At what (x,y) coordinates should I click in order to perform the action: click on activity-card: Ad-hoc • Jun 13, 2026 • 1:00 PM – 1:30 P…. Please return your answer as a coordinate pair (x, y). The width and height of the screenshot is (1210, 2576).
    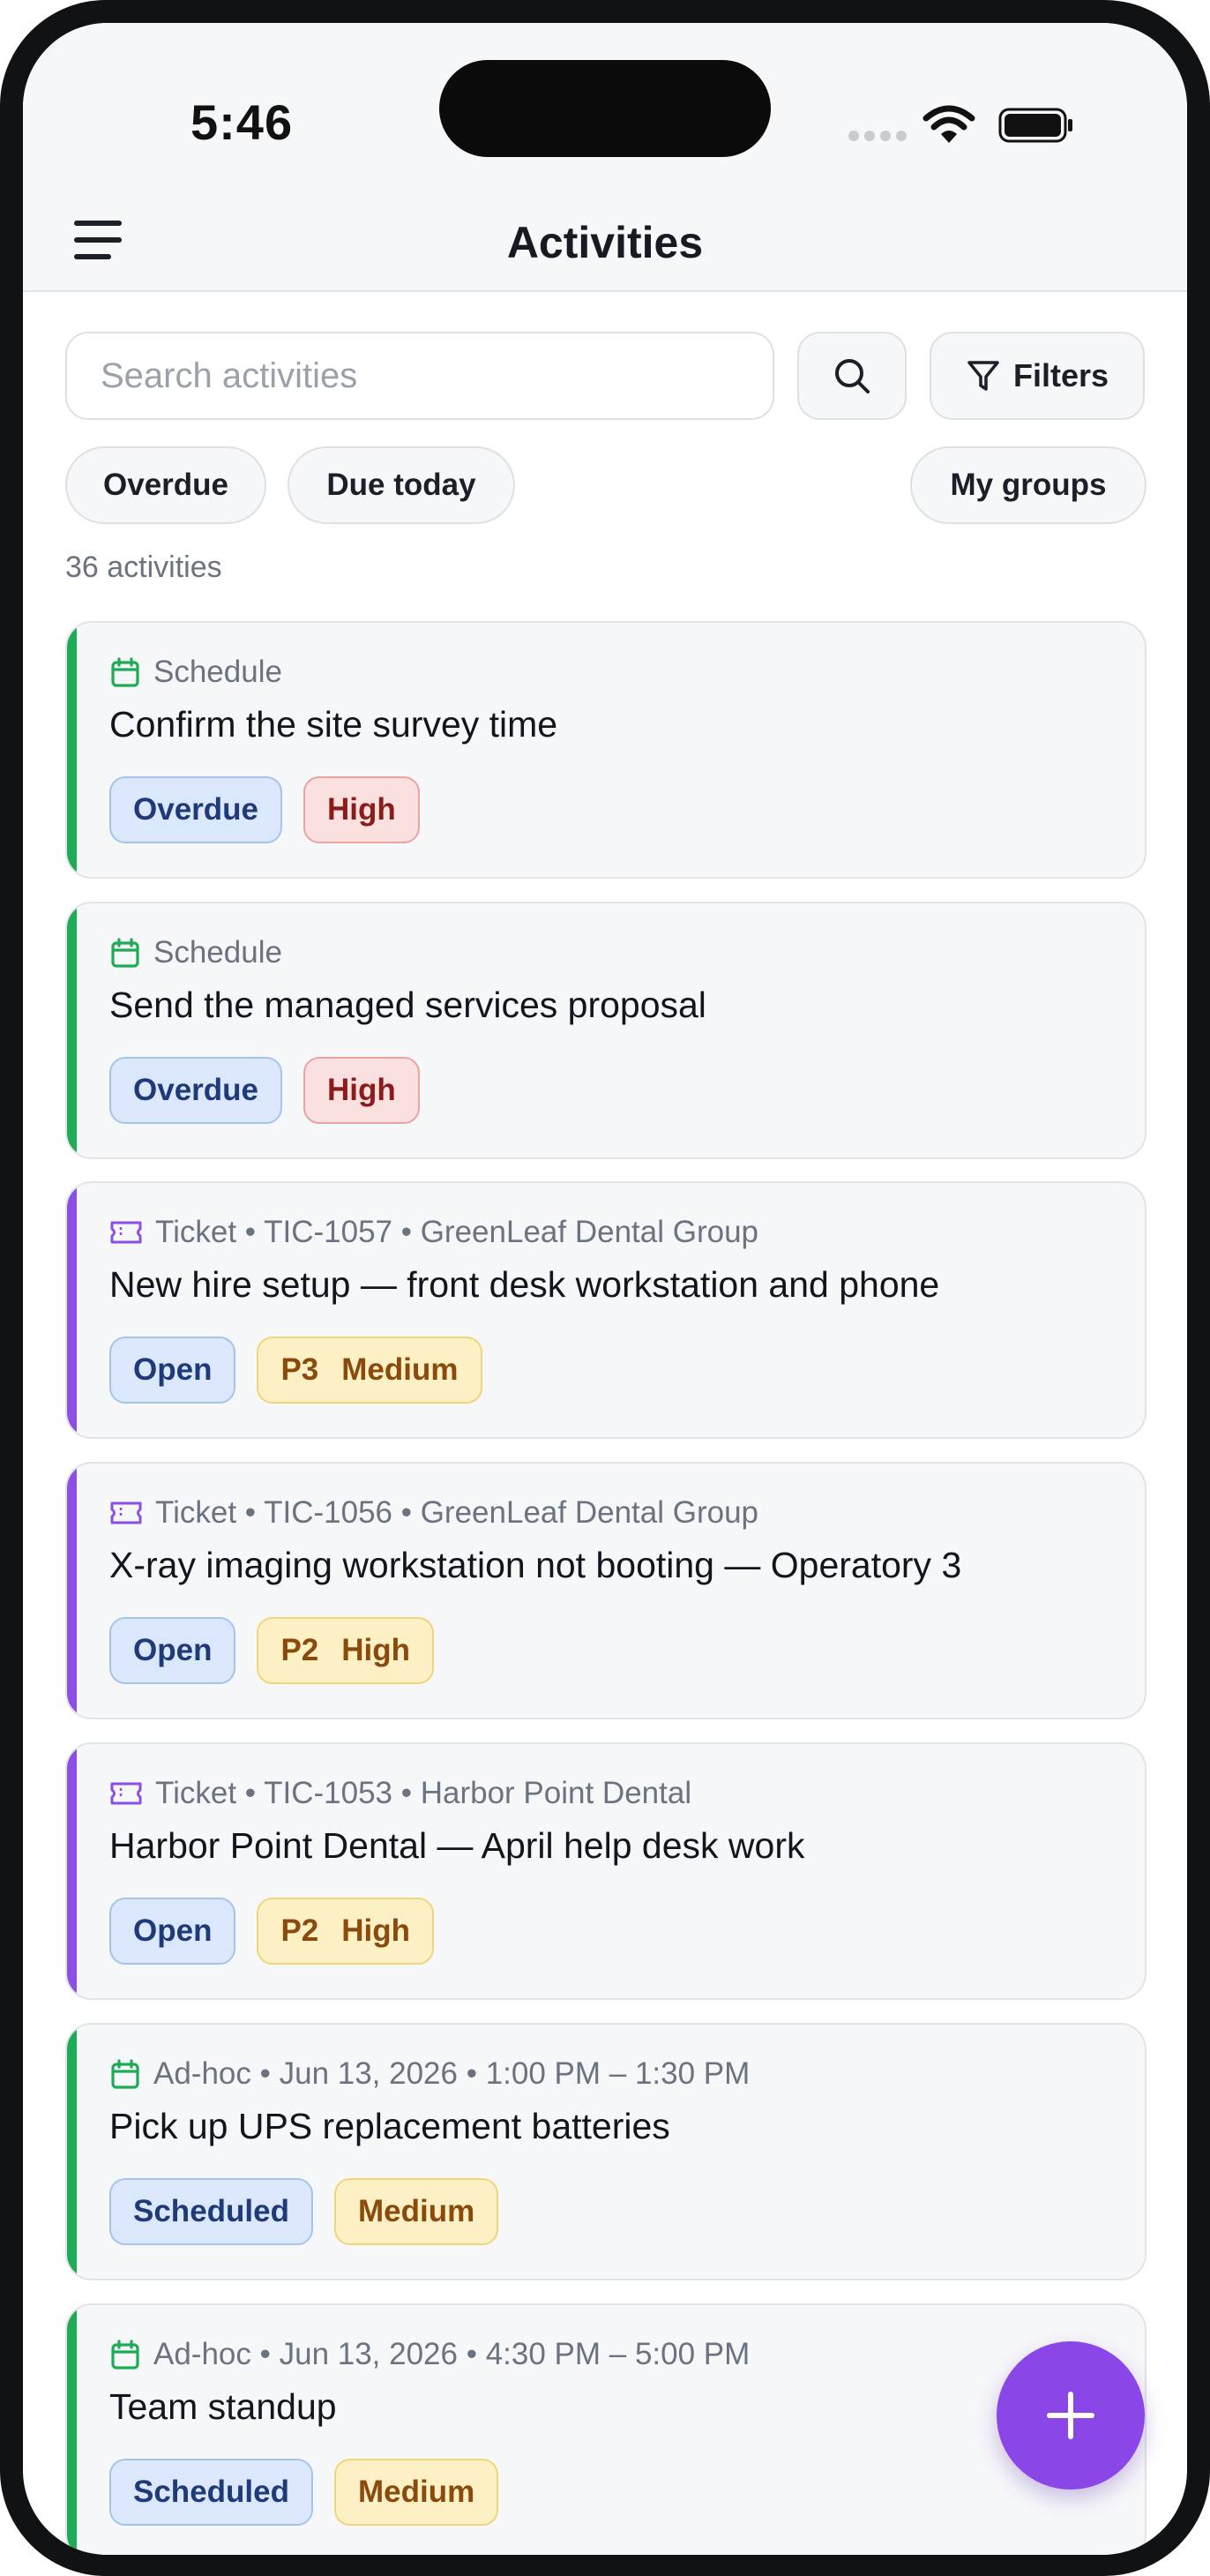
    Looking at the image, I should click on (606, 2151).